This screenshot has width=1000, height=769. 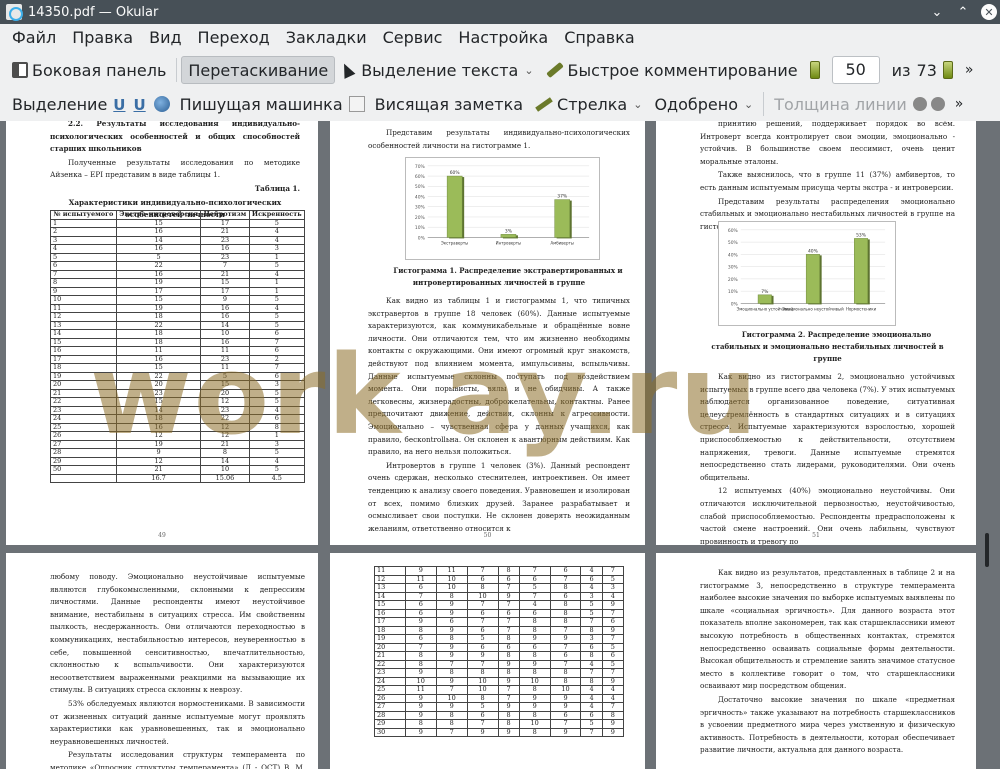 I want to click on table-label: Таблица 1., so click(x=277, y=188).